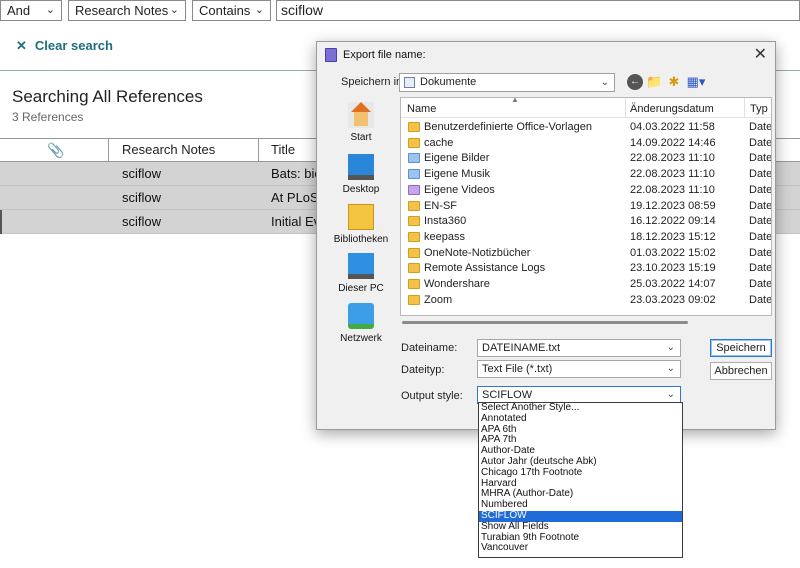 Image resolution: width=800 pixels, height=568 pixels. What do you see at coordinates (55, 150) in the screenshot?
I see `paperclip-icon: 📎` at bounding box center [55, 150].